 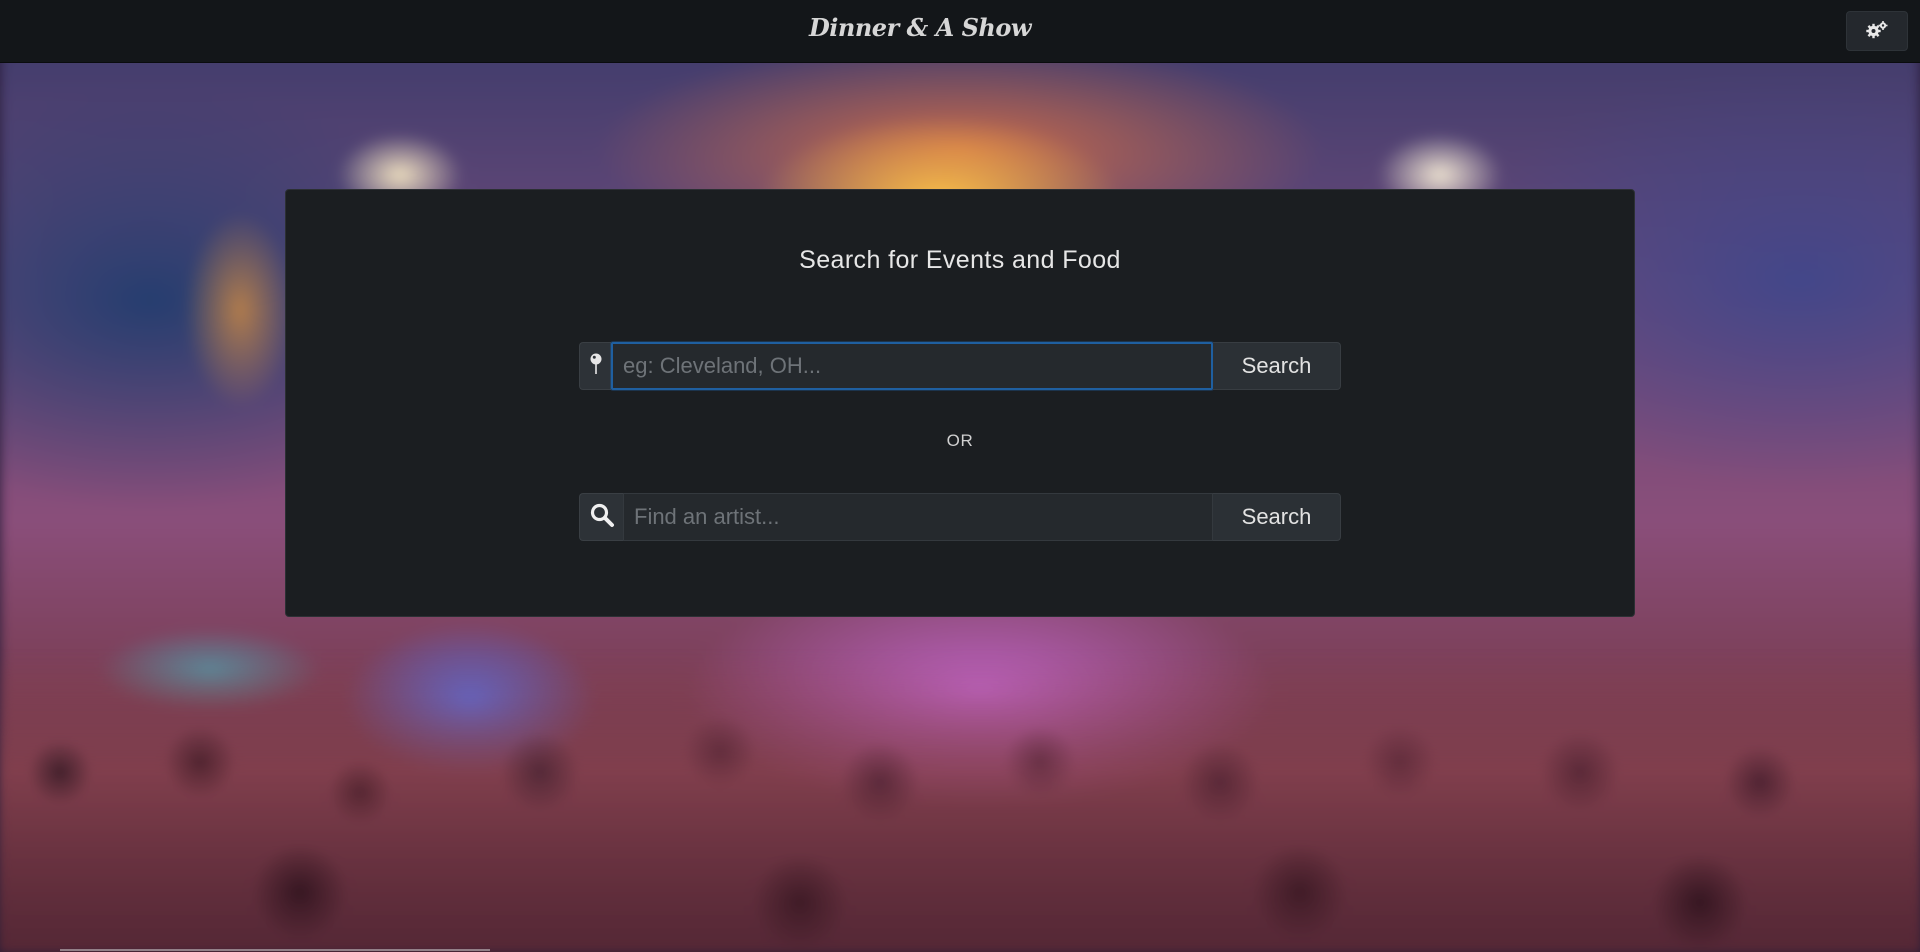 I want to click on settings-button, so click(x=1877, y=31).